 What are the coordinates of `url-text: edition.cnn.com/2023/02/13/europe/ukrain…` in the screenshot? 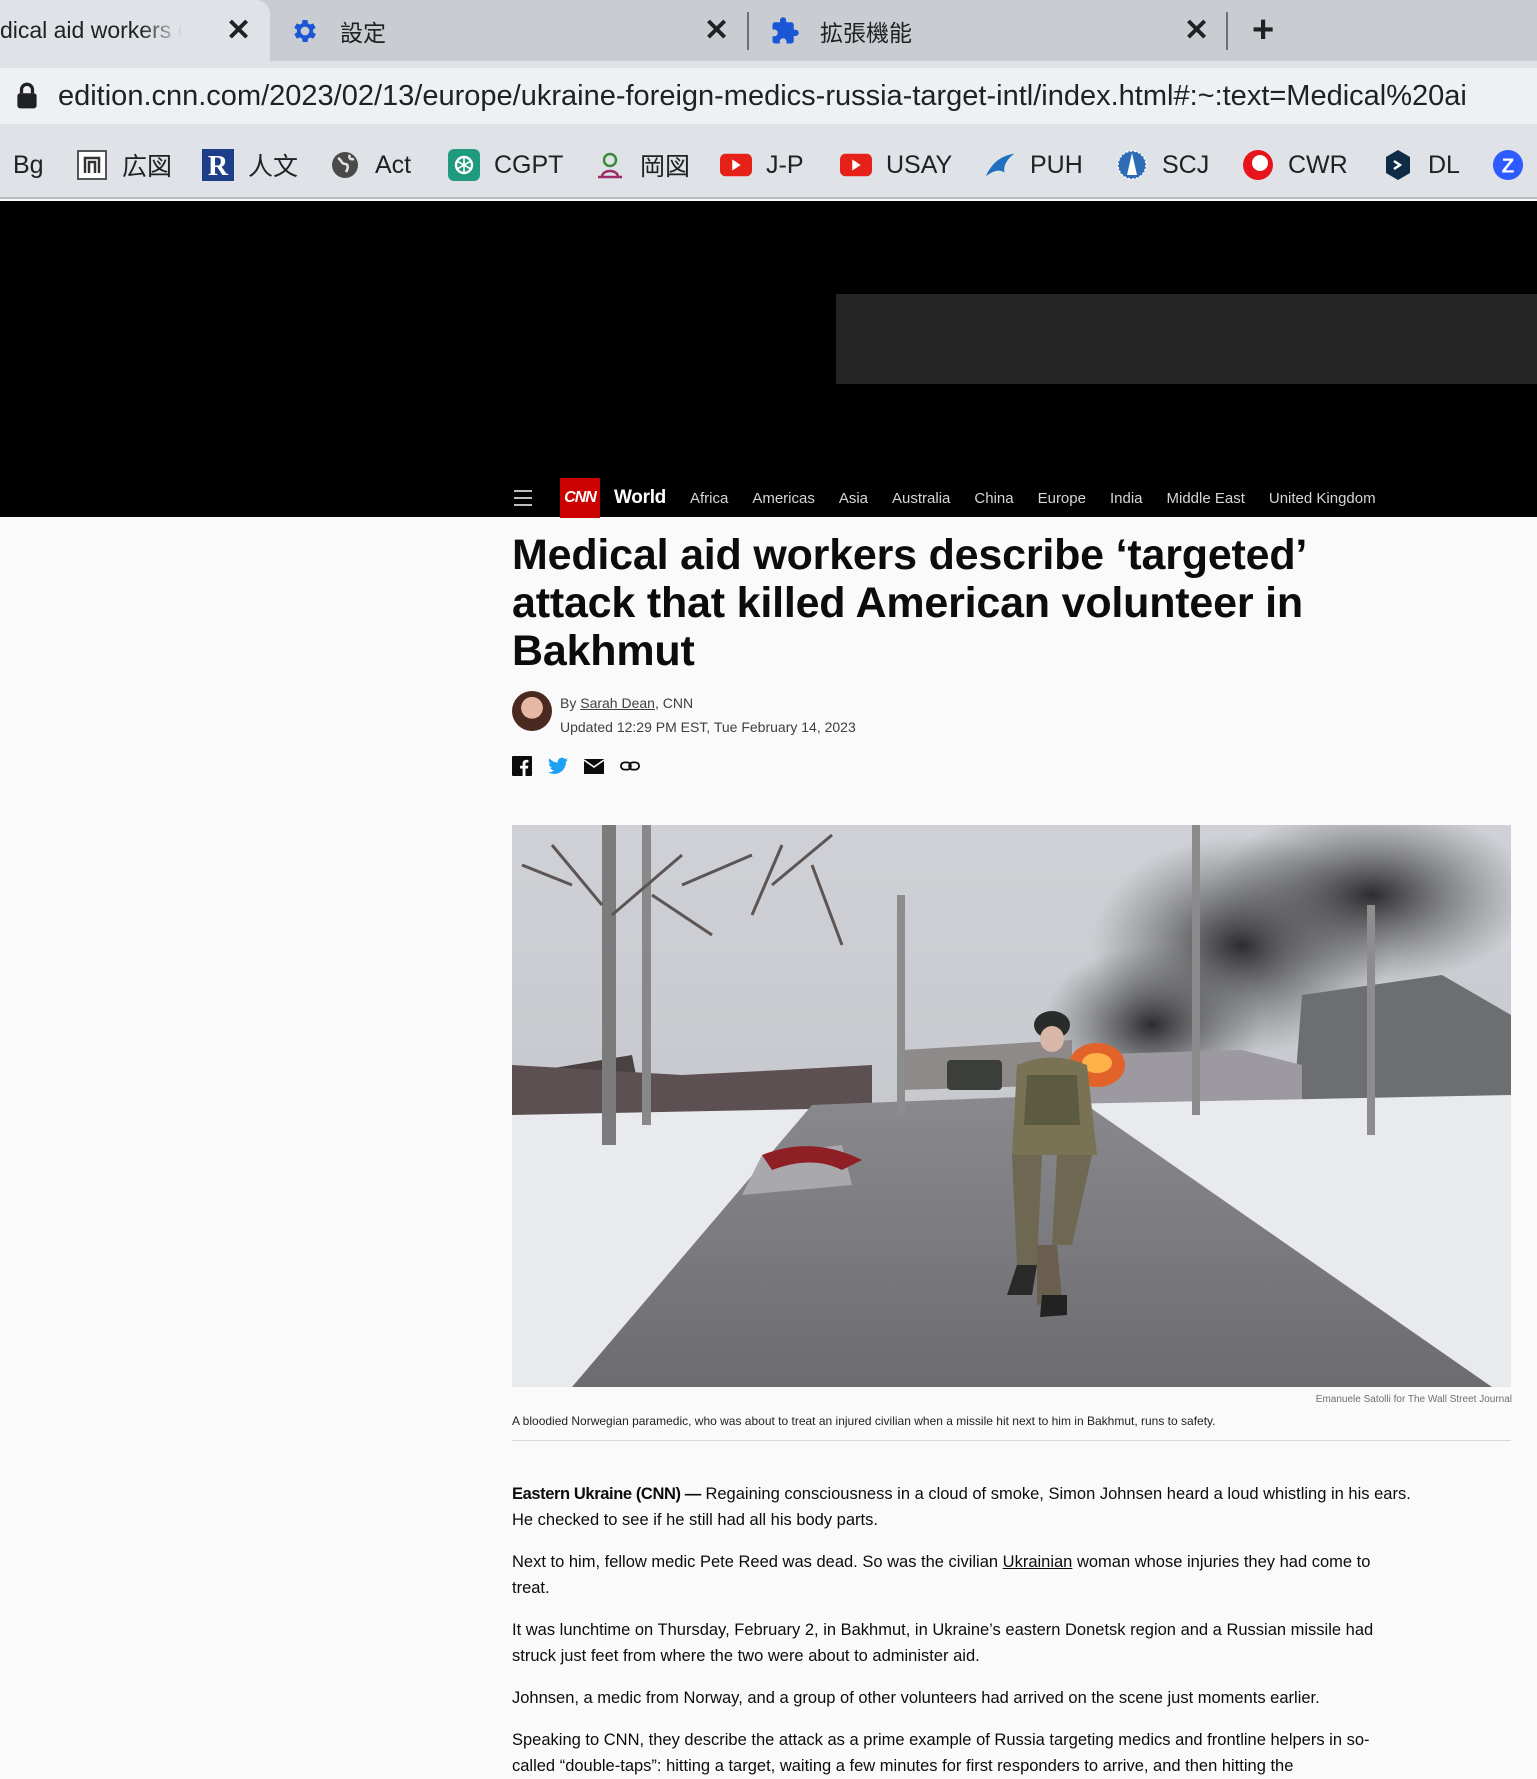 It's located at (797, 96).